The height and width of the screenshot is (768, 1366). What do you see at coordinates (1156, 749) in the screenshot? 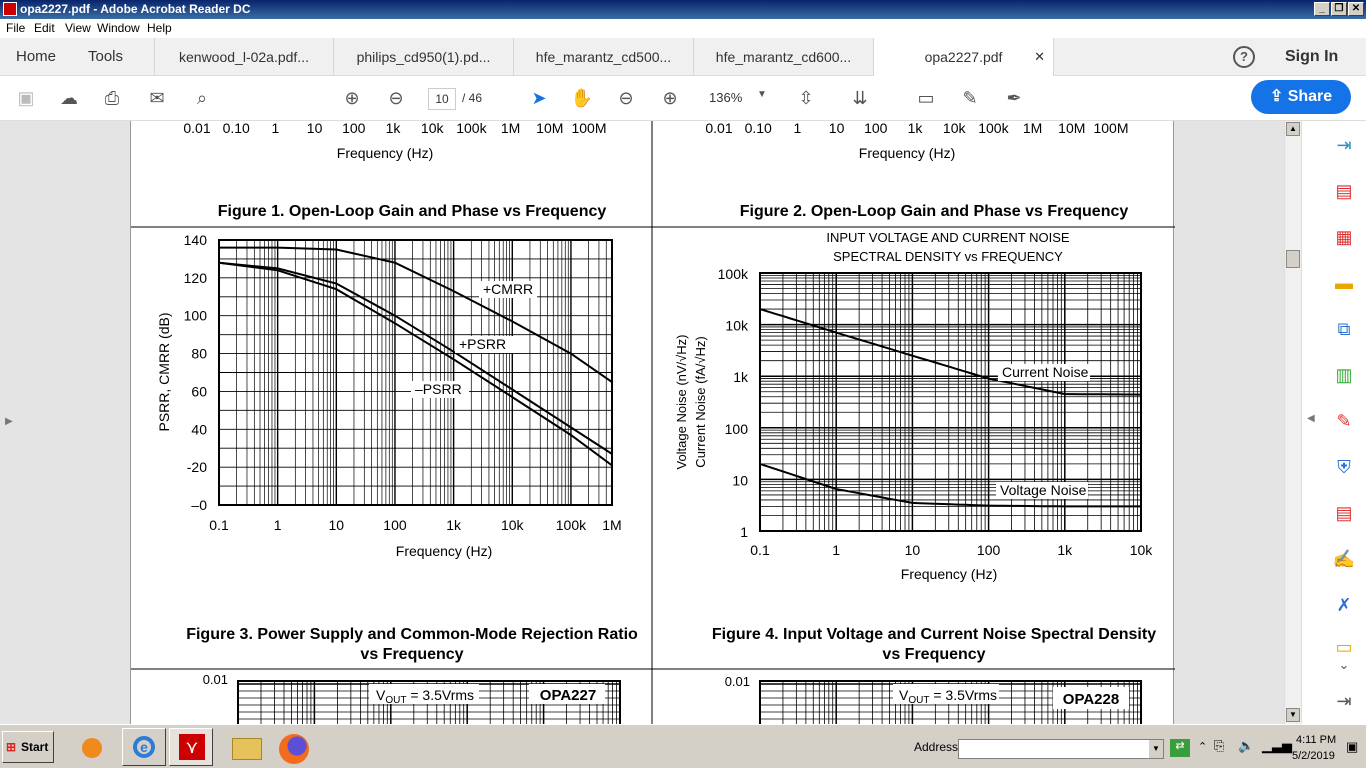
I see `address-dropdown-icon: ▼` at bounding box center [1156, 749].